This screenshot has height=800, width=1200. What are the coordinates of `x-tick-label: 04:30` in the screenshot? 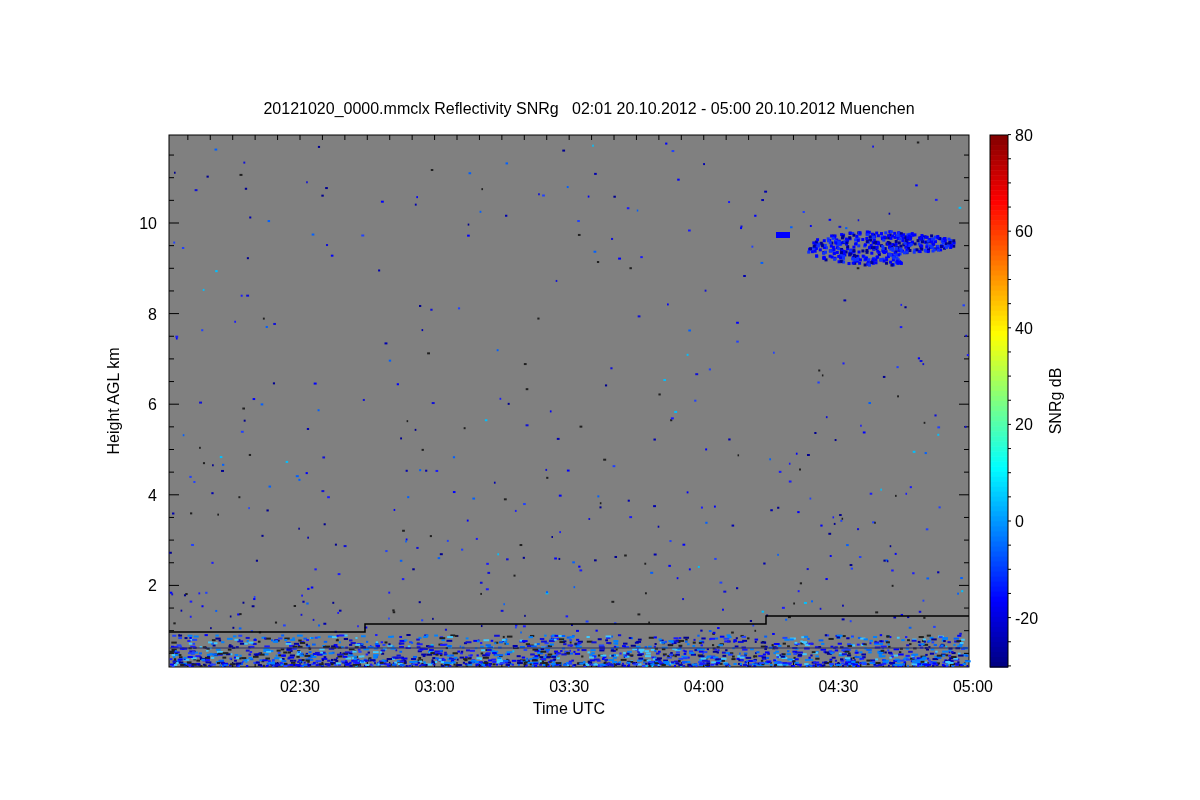 It's located at (838, 686).